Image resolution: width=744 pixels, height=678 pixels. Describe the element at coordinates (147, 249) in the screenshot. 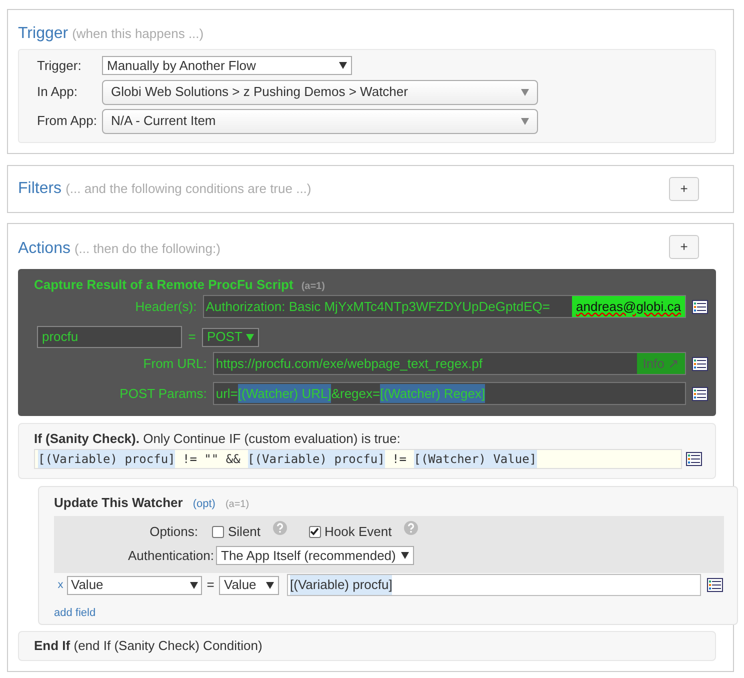

I see `section-hint: (... then do the following:)` at that location.